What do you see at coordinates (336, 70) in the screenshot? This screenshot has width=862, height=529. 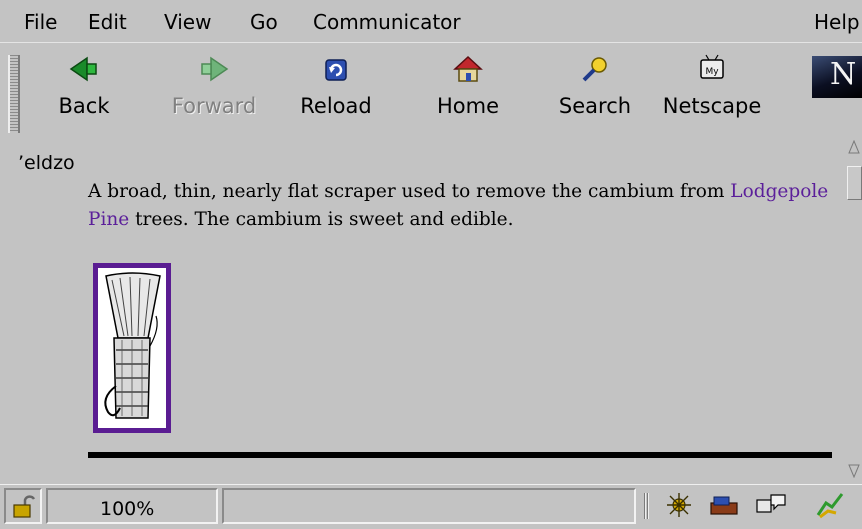 I see `reload-icon` at bounding box center [336, 70].